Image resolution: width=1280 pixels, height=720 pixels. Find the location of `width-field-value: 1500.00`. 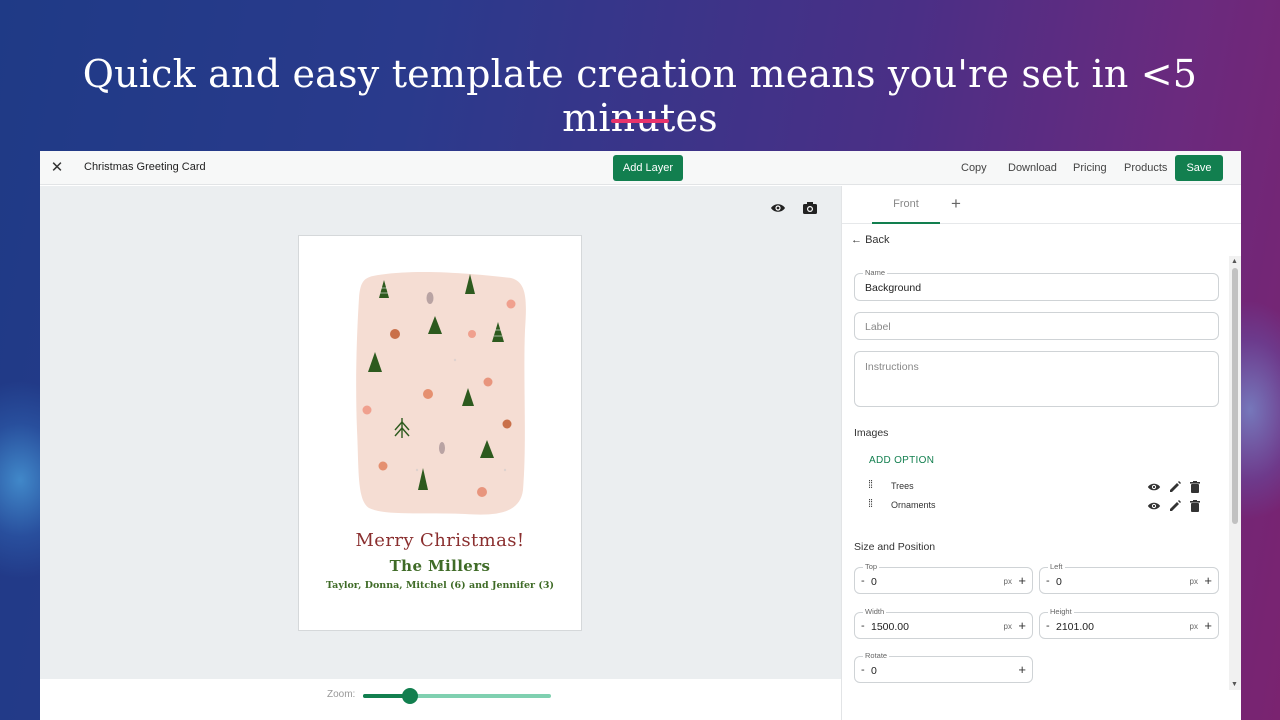

width-field-value: 1500.00 is located at coordinates (890, 627).